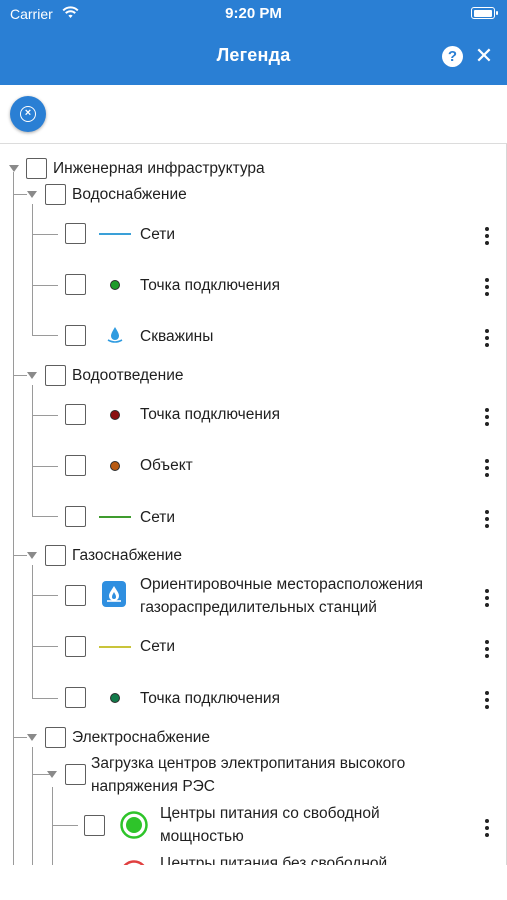 The width and height of the screenshot is (507, 900). What do you see at coordinates (75, 646) in the screenshot?
I see `checkbox-gas-networks` at bounding box center [75, 646].